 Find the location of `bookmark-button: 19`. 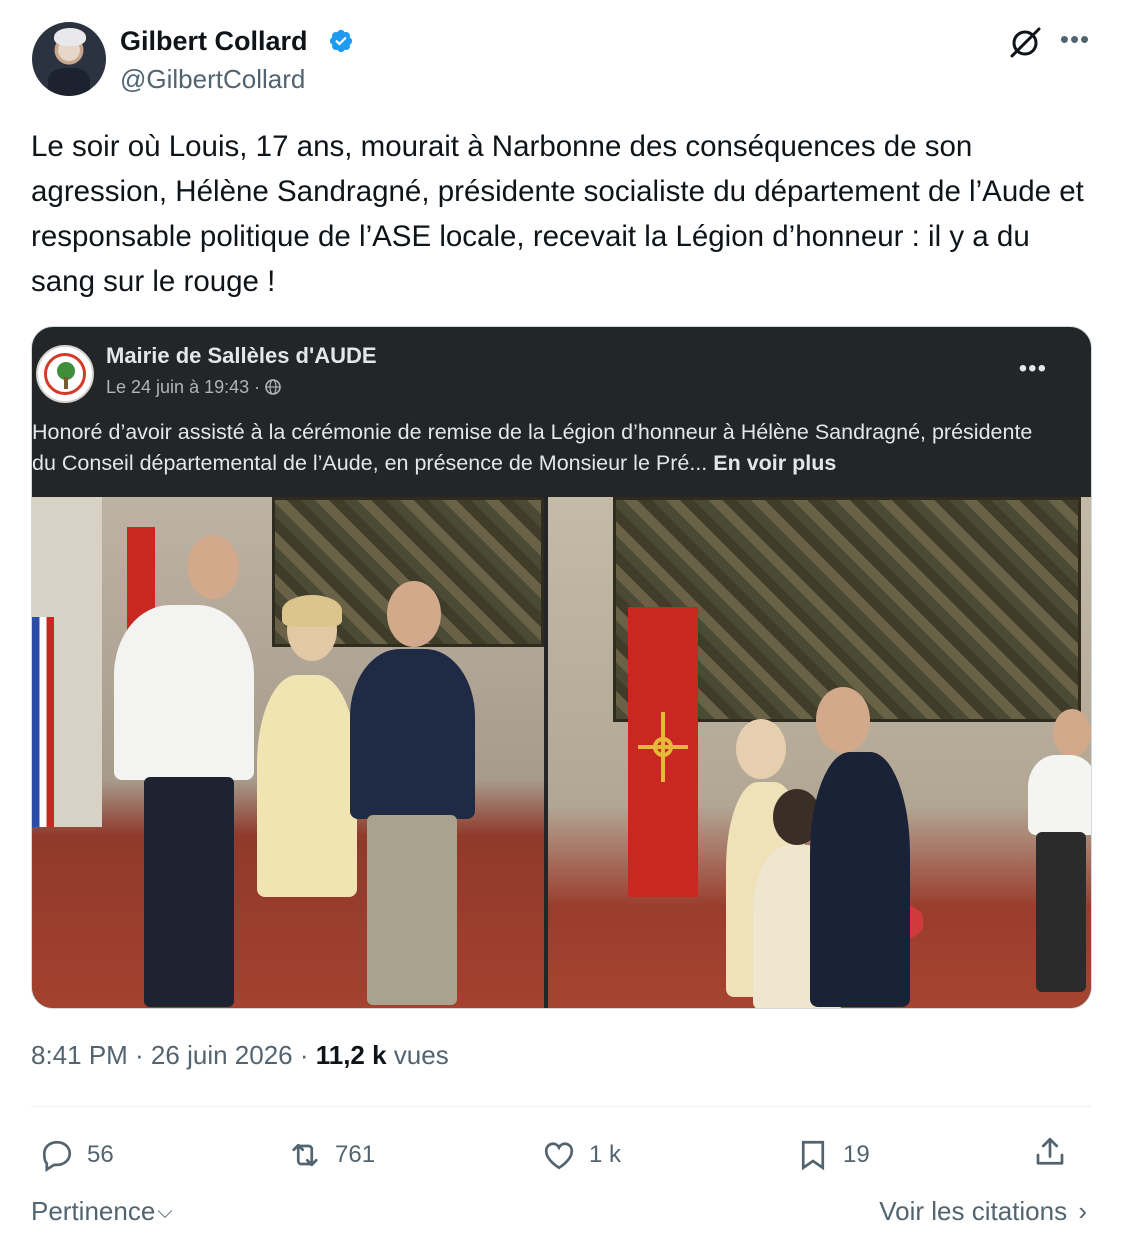

bookmark-button: 19 is located at coordinates (832, 1155).